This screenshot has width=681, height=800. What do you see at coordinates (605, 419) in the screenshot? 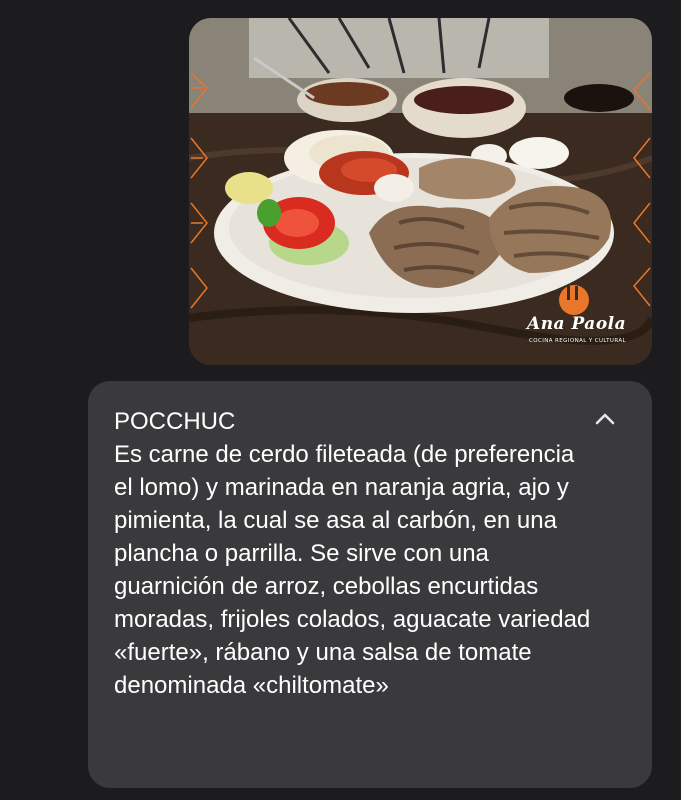
I see `chevron-up-icon` at bounding box center [605, 419].